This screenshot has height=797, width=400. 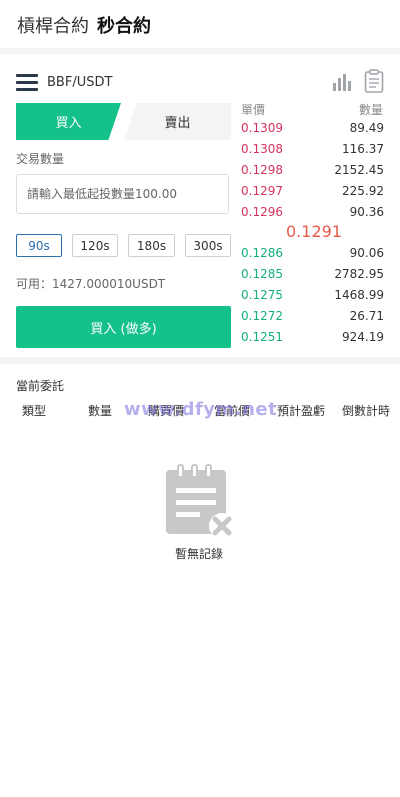 What do you see at coordinates (312, 319) in the screenshot?
I see `bid-row: 0.1272 26.71` at bounding box center [312, 319].